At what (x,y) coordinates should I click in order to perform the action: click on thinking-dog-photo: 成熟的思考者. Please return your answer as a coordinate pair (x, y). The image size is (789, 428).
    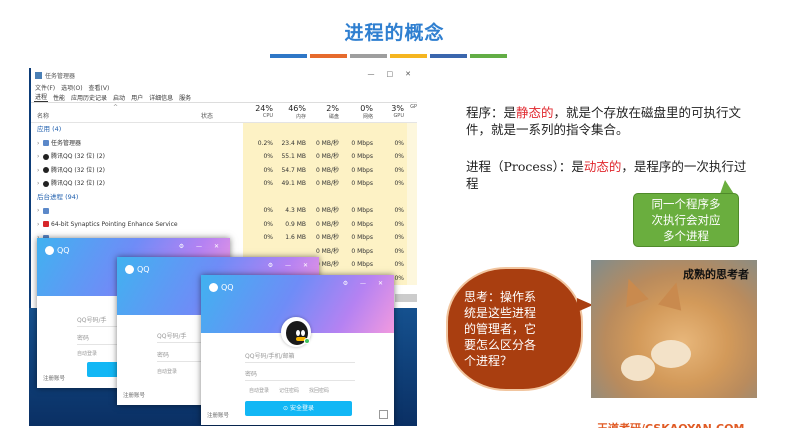
    Looking at the image, I should click on (674, 329).